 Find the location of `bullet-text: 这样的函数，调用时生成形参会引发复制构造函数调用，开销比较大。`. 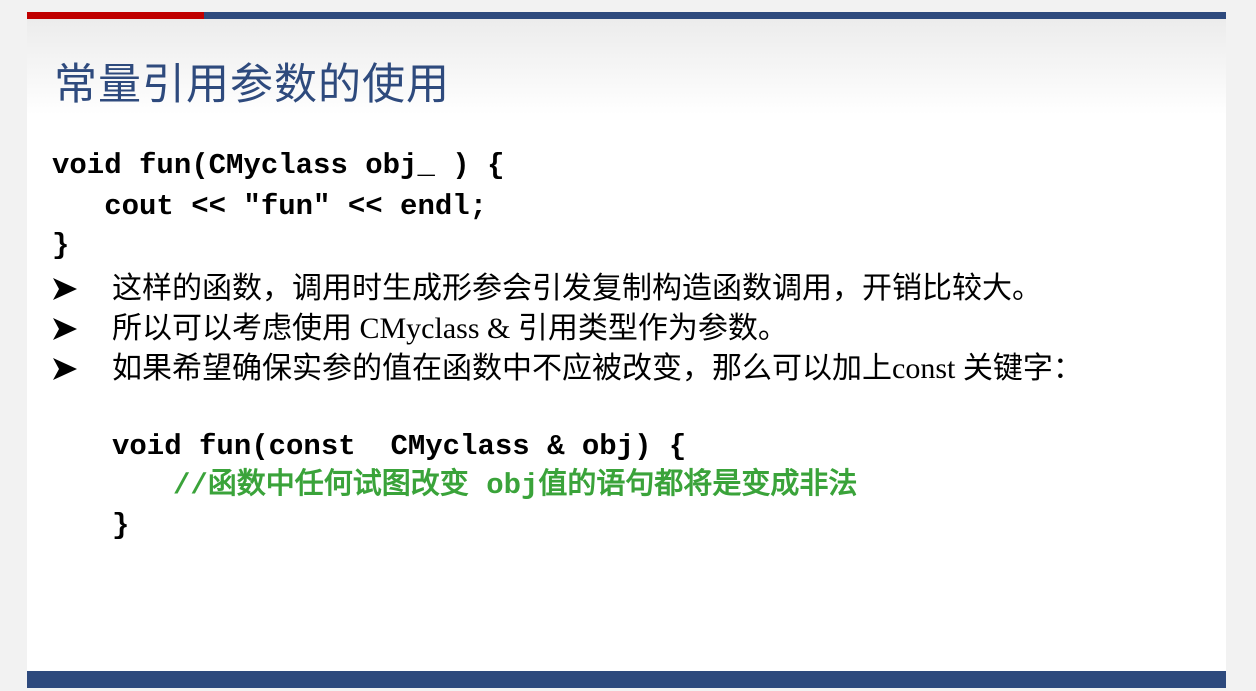

bullet-text: 这样的函数，调用时生成形参会引发复制构造函数调用，开销比较大。 is located at coordinates (577, 288).